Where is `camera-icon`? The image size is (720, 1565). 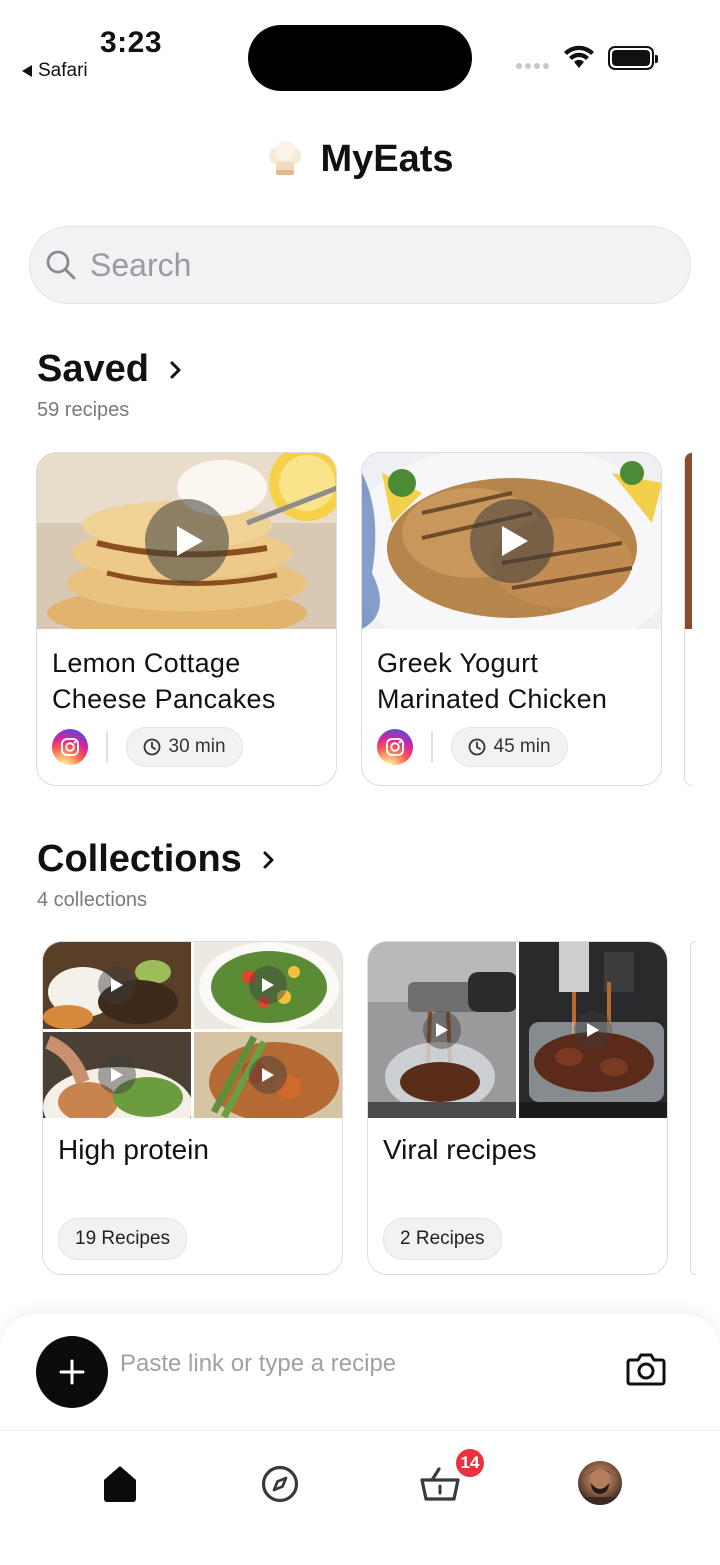
camera-icon is located at coordinates (646, 1369).